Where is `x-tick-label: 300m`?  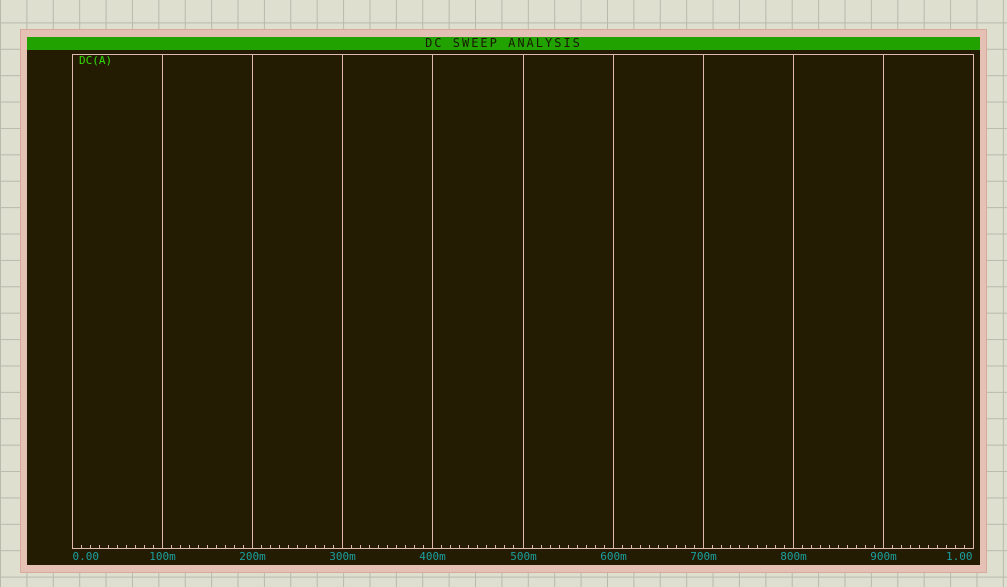 x-tick-label: 300m is located at coordinates (342, 556).